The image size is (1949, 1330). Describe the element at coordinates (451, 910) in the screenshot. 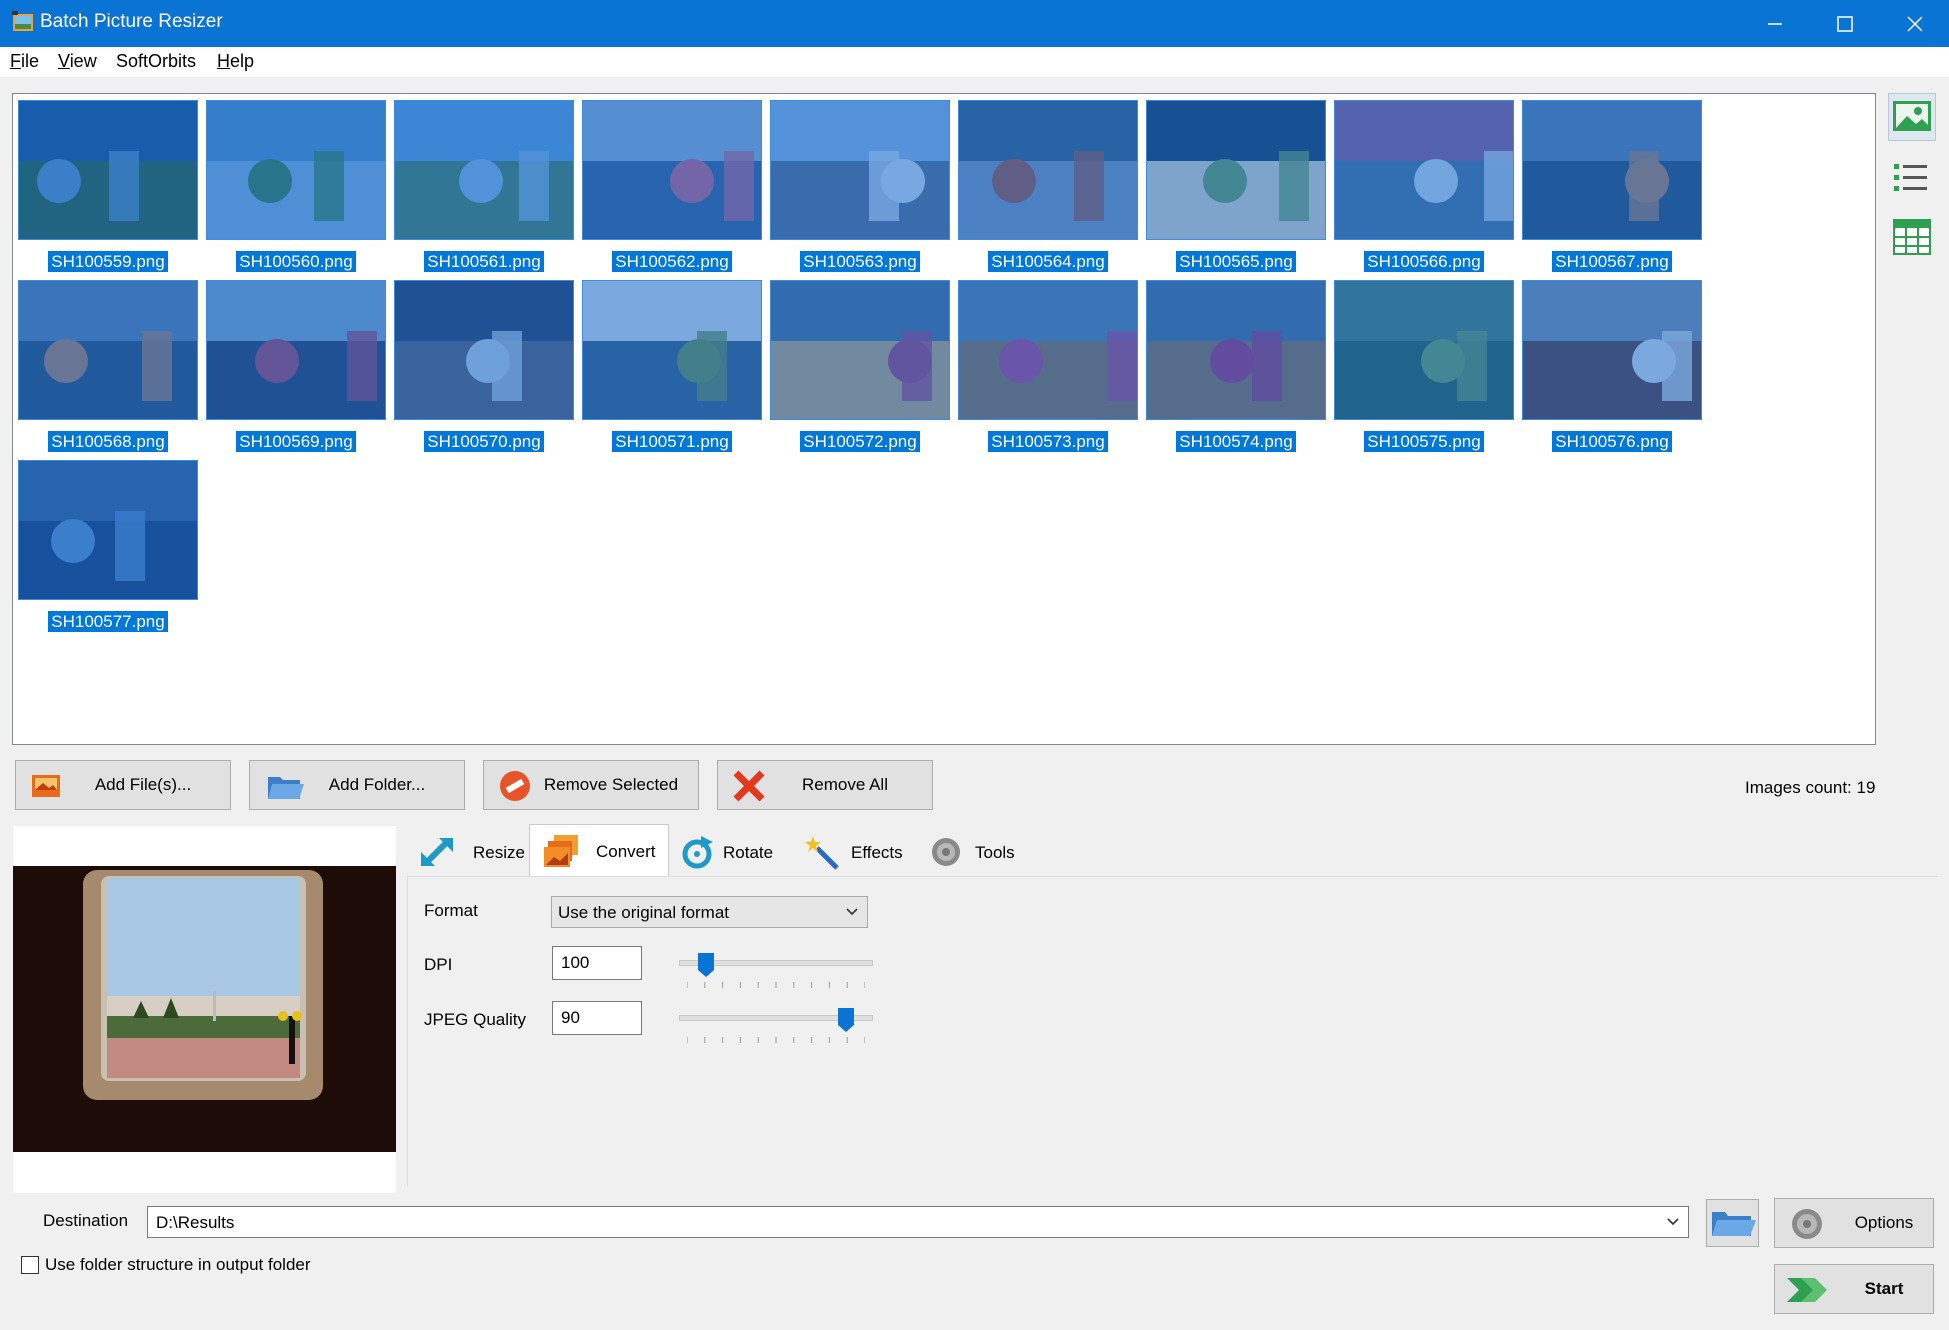

I see `format-label: Format` at that location.